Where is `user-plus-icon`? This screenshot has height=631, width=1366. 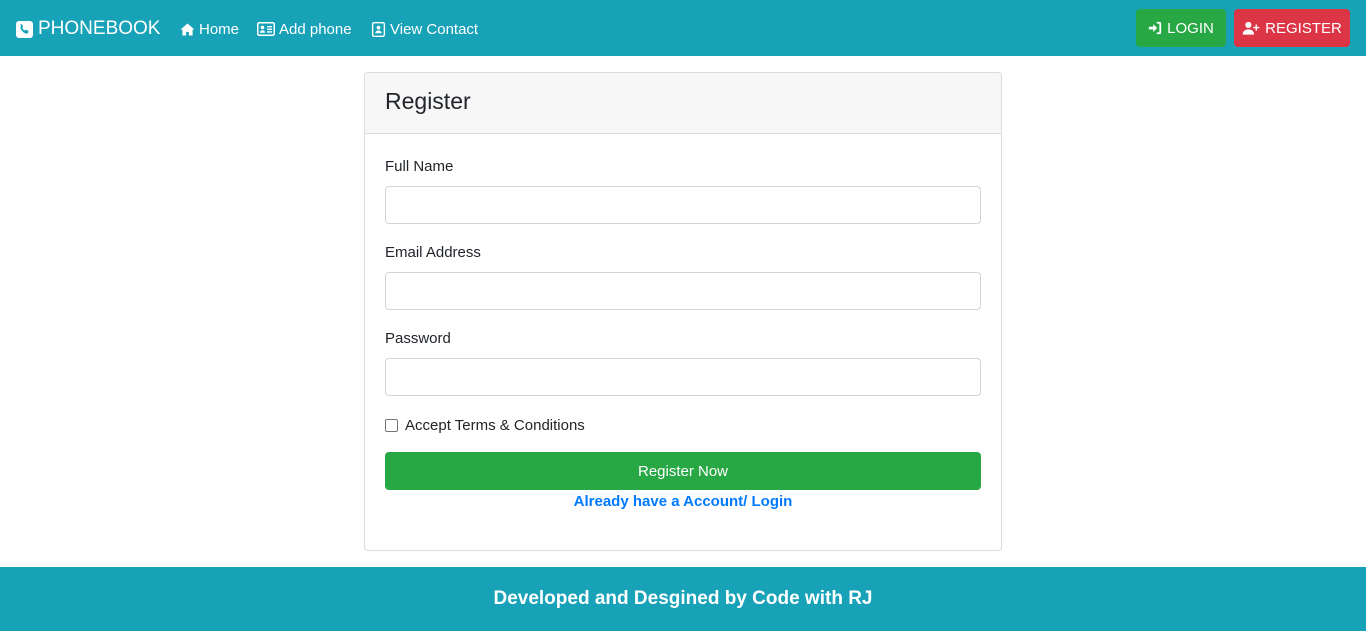
user-plus-icon is located at coordinates (1251, 28).